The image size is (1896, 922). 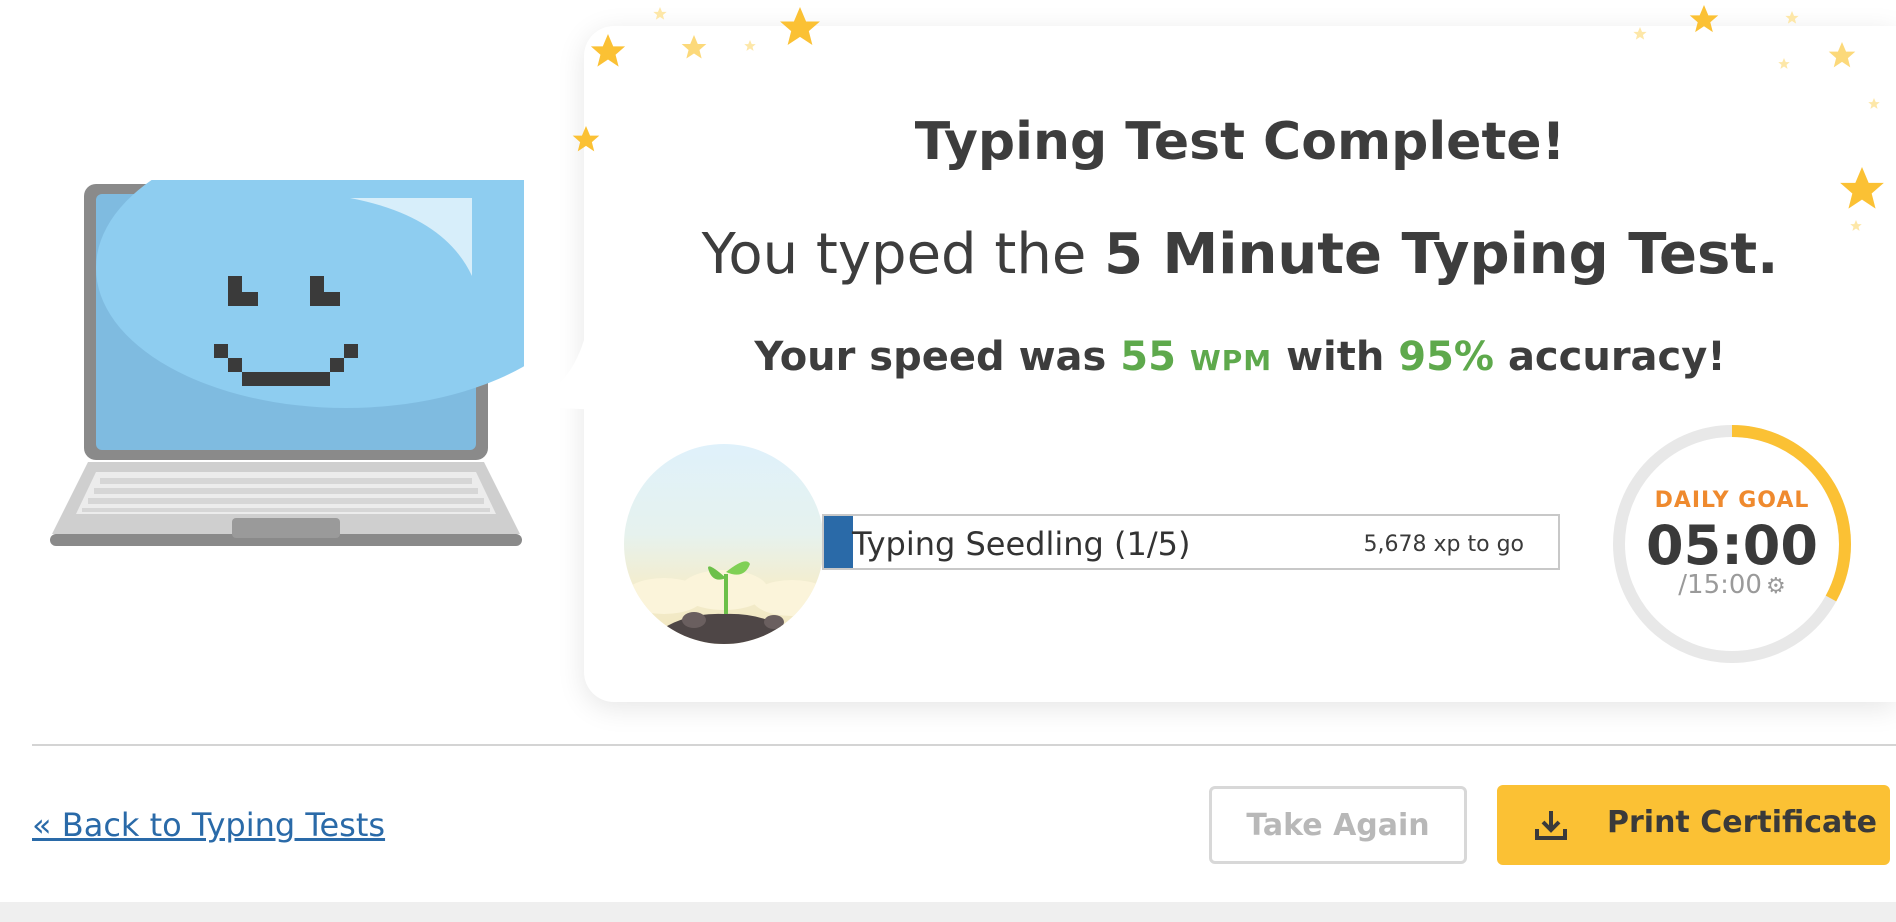 I want to click on accuracy-suffix: accuracy!, so click(x=1610, y=357).